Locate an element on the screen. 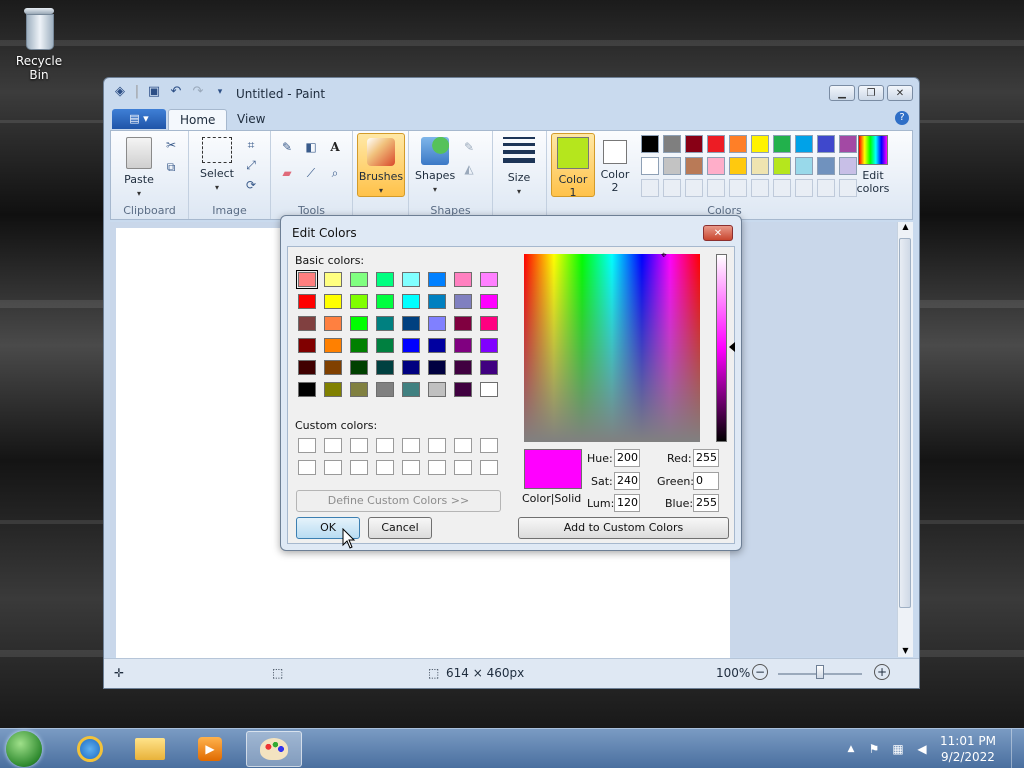 Image resolution: width=1024 pixels, height=768 pixels. system-clock: 11:01 PM 9/2/2022 is located at coordinates (968, 749).